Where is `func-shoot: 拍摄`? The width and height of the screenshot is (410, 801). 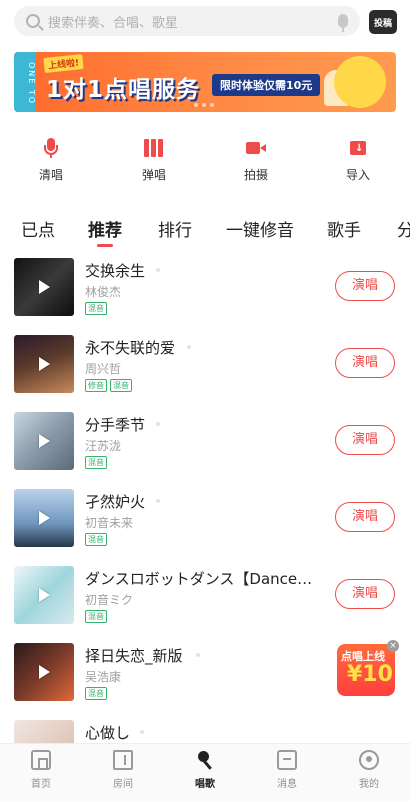 func-shoot: 拍摄 is located at coordinates (256, 160).